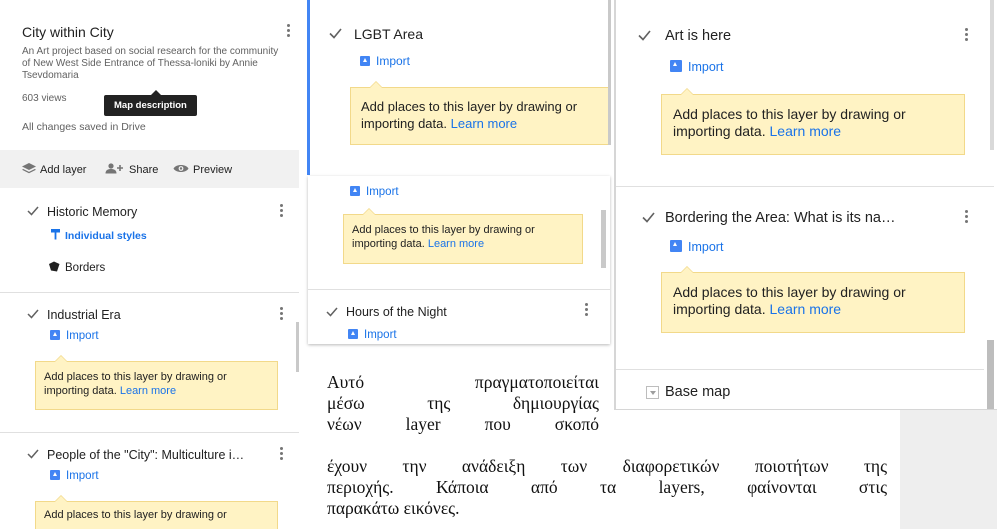 Image resolution: width=997 pixels, height=529 pixels. I want to click on empty-layer-hint: Add places to this layer by drawing or, so click(156, 512).